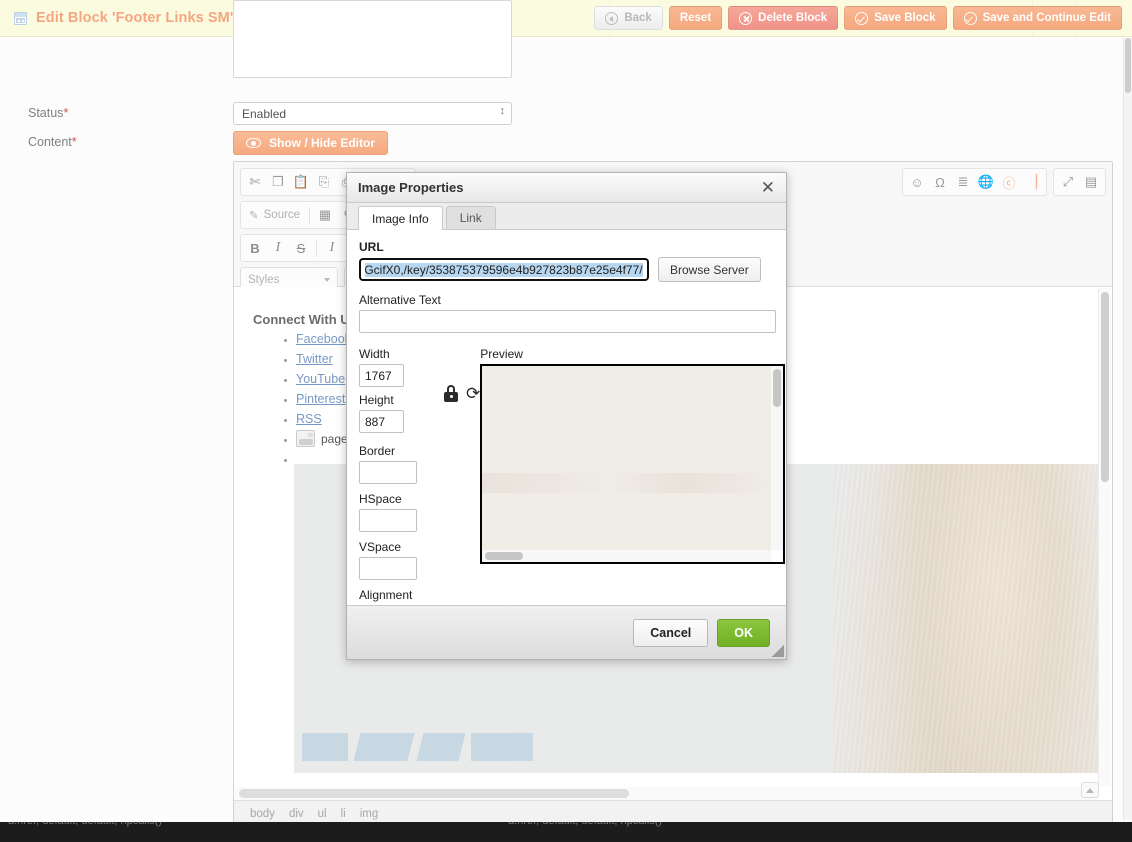  Describe the element at coordinates (965, 618) in the screenshot. I see `image-hair-region` at that location.